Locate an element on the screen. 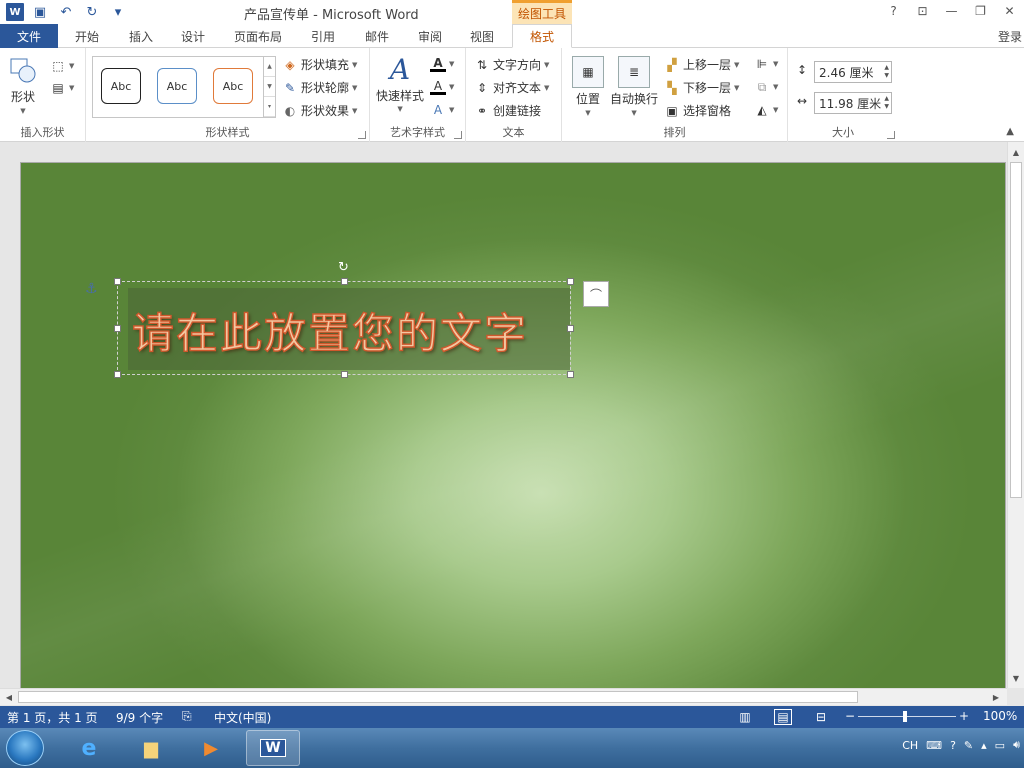  zoom-out-button: − is located at coordinates (850, 716).